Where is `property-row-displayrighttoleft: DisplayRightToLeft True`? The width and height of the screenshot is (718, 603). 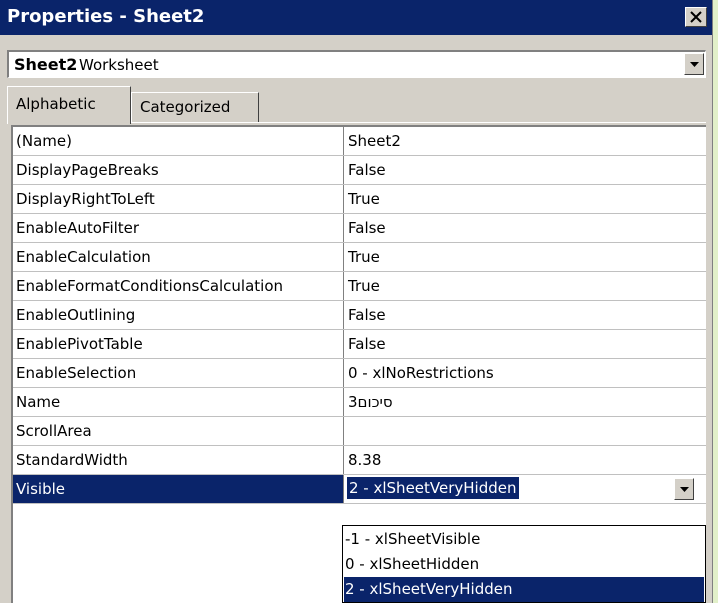
property-row-displayrighttoleft: DisplayRightToLeft True is located at coordinates (359, 199).